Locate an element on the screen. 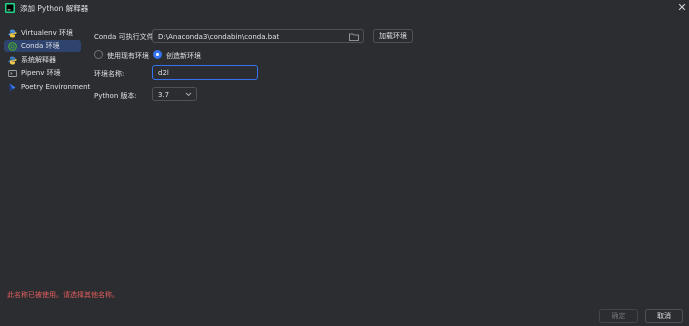 This screenshot has width=689, height=326. radio-existing-label: 使用现有环境 is located at coordinates (128, 56).